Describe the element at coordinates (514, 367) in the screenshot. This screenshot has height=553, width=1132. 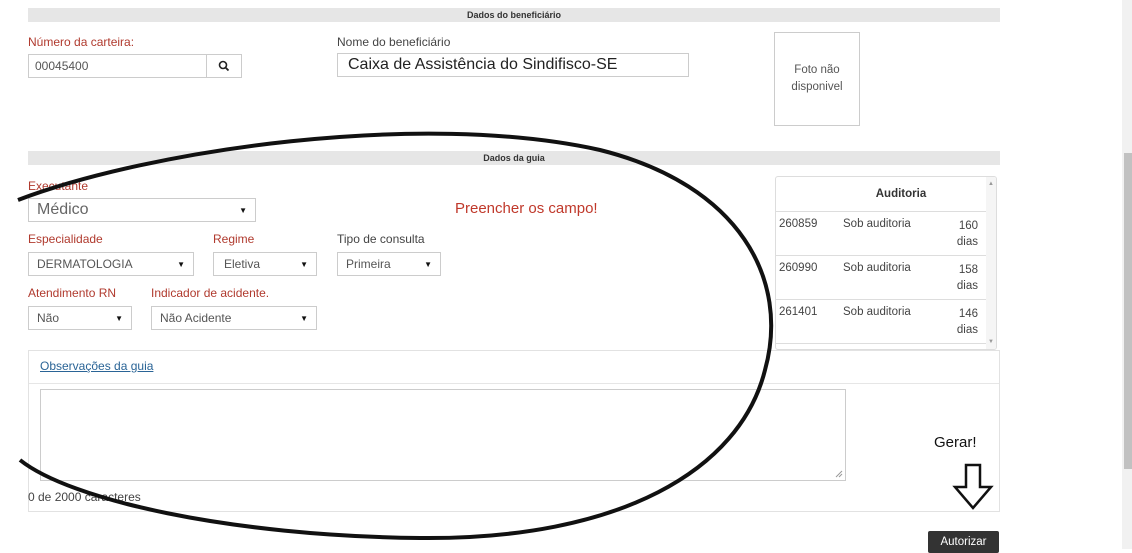
I see `observacoes-header` at that location.